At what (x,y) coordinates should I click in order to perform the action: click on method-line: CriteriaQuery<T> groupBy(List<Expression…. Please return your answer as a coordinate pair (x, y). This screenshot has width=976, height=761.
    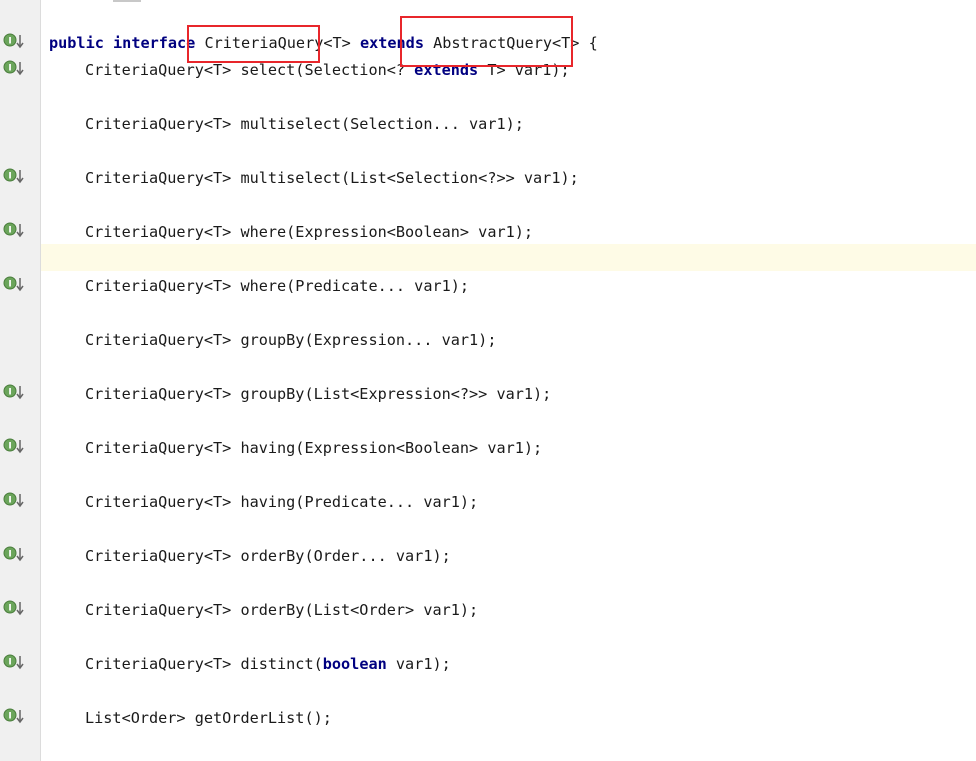
    Looking at the image, I should click on (318, 394).